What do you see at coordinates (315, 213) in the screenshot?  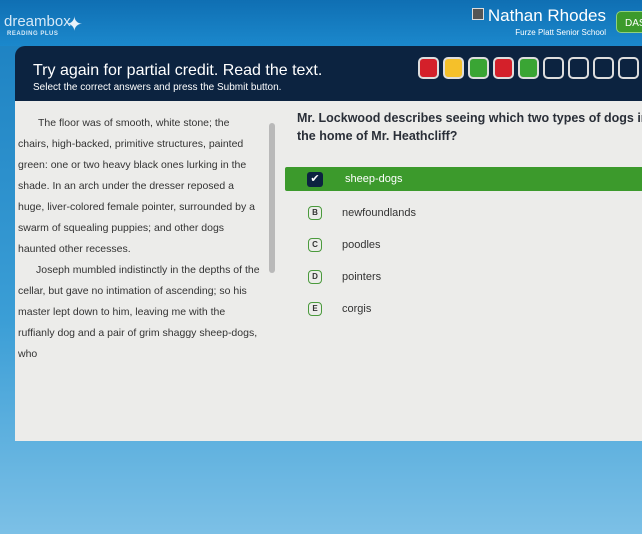 I see `option-letter: B` at bounding box center [315, 213].